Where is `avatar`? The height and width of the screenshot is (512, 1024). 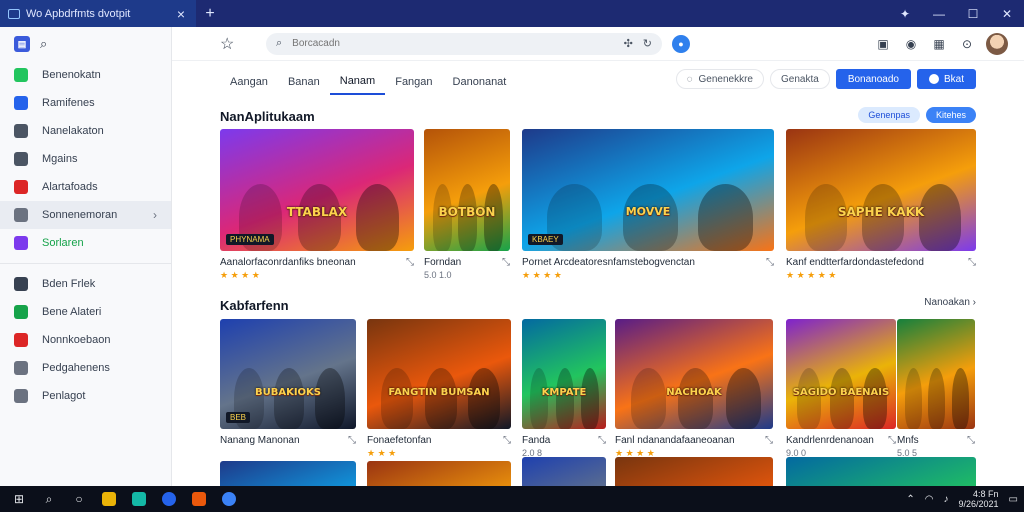 avatar is located at coordinates (997, 43).